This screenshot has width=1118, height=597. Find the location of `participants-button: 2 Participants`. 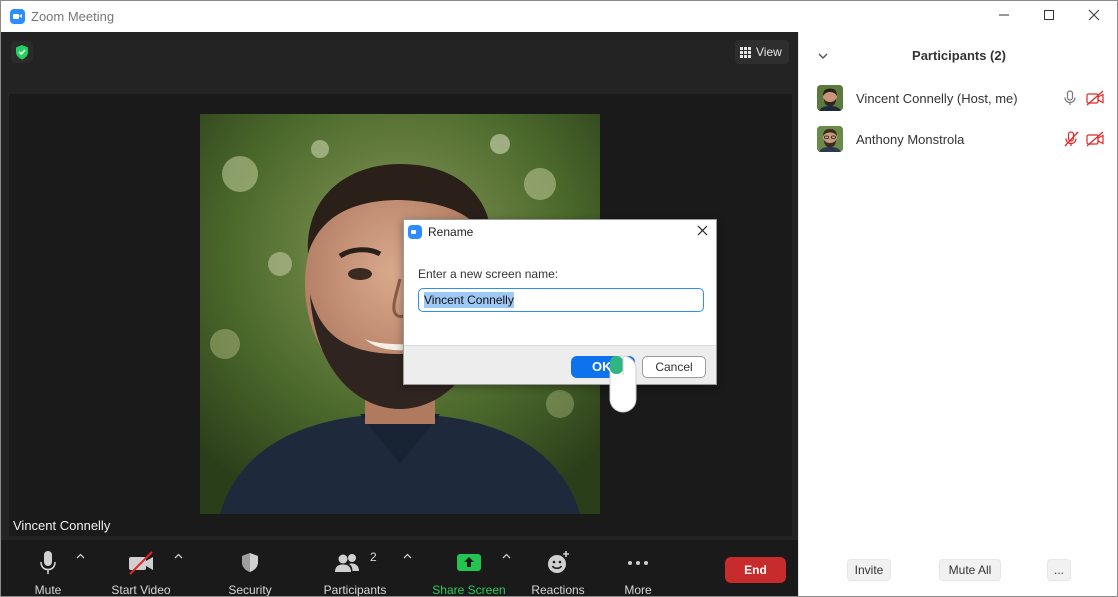

participants-button: 2 Participants is located at coordinates (355, 572).